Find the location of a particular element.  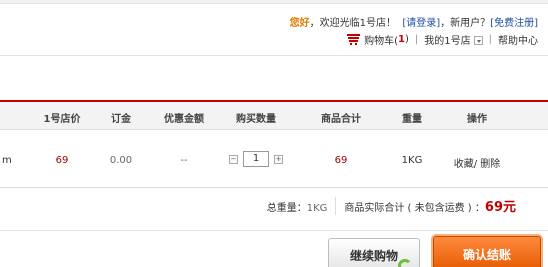

summary-divider is located at coordinates (336, 205).